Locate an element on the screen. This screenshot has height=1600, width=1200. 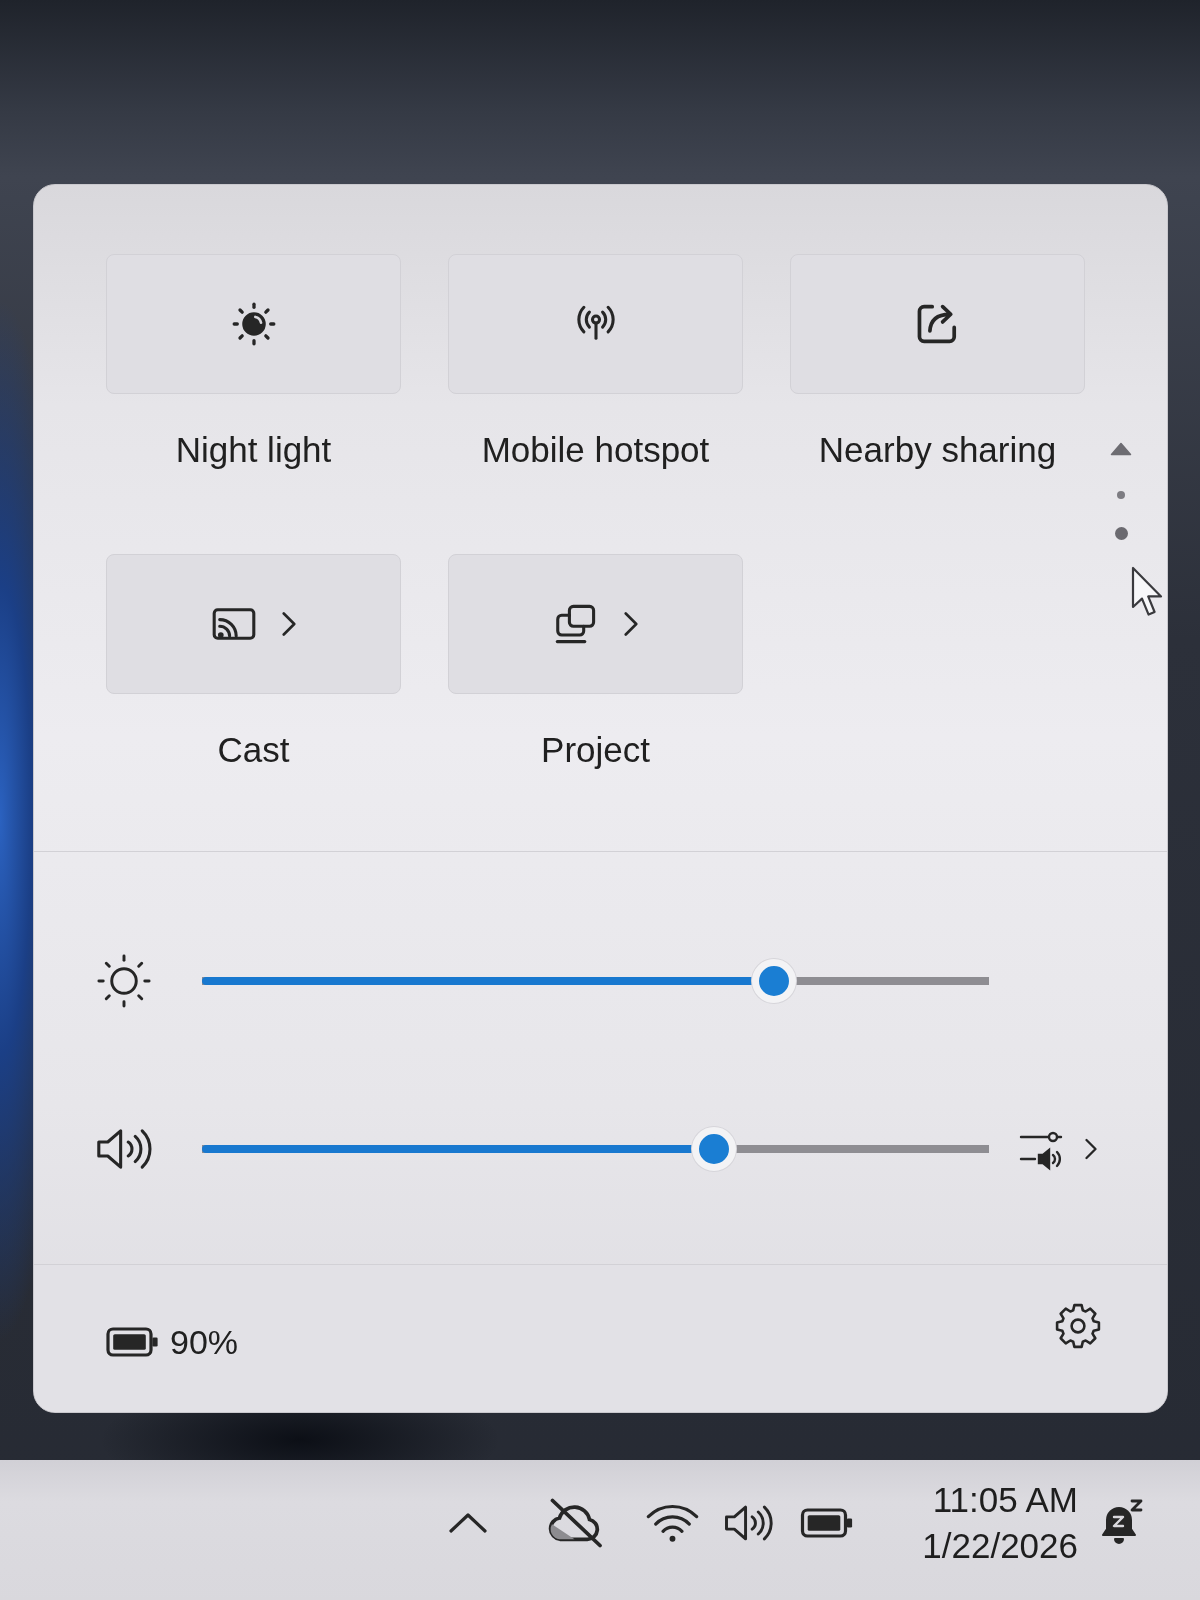
page-up-icon is located at coordinates (1121, 449).